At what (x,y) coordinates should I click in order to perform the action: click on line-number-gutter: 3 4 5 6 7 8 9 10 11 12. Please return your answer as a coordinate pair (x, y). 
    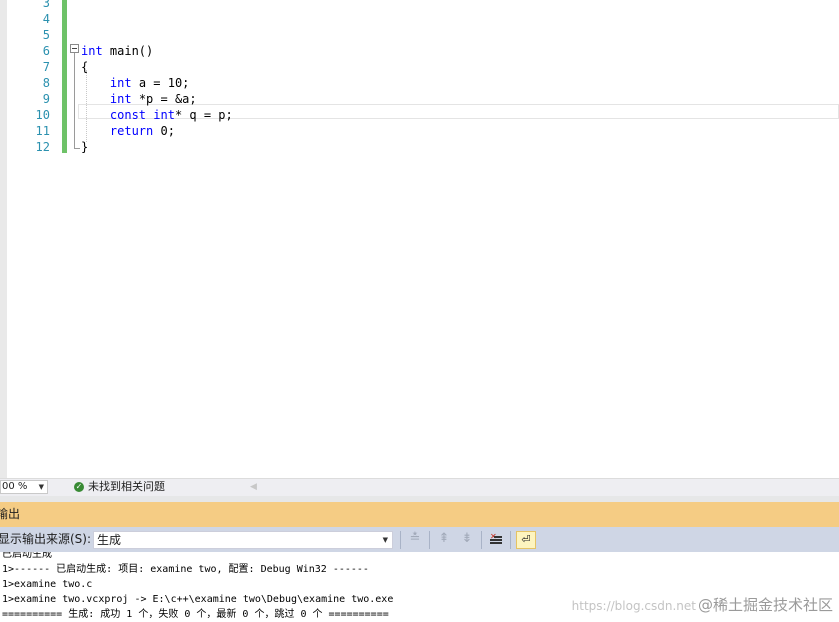
    Looking at the image, I should click on (34, 239).